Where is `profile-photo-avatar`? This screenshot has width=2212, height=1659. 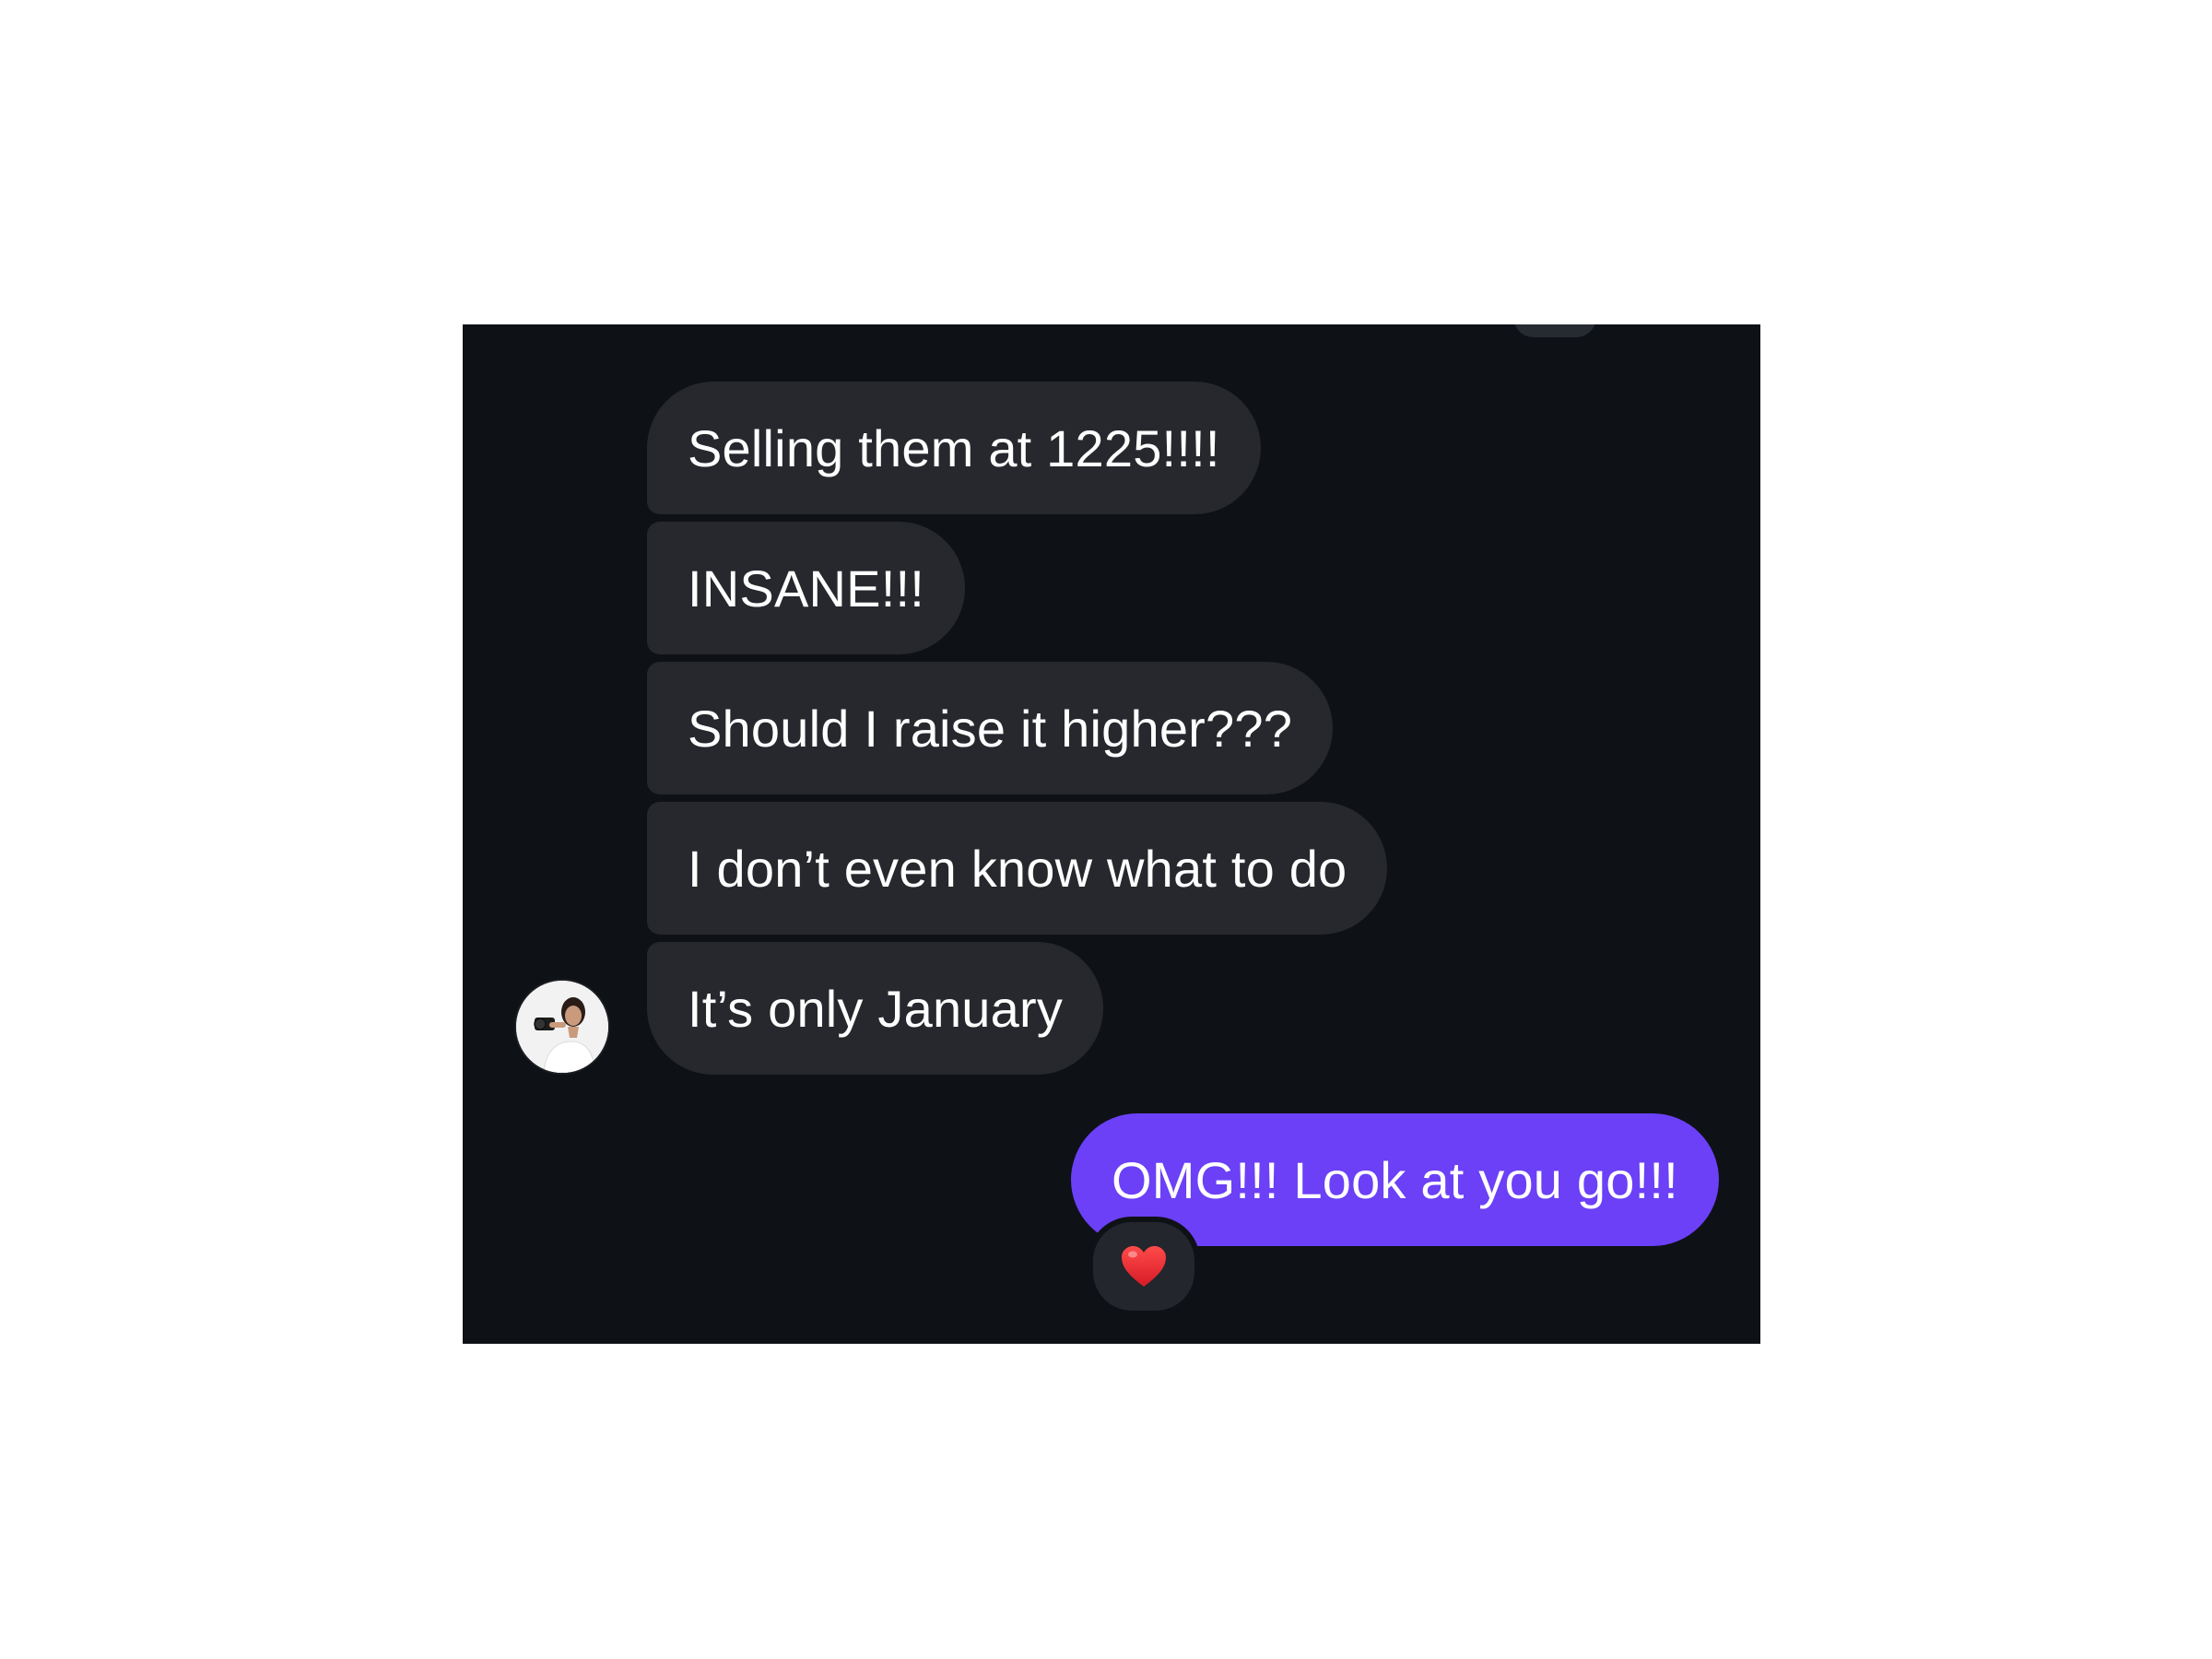 profile-photo-avatar is located at coordinates (562, 1027).